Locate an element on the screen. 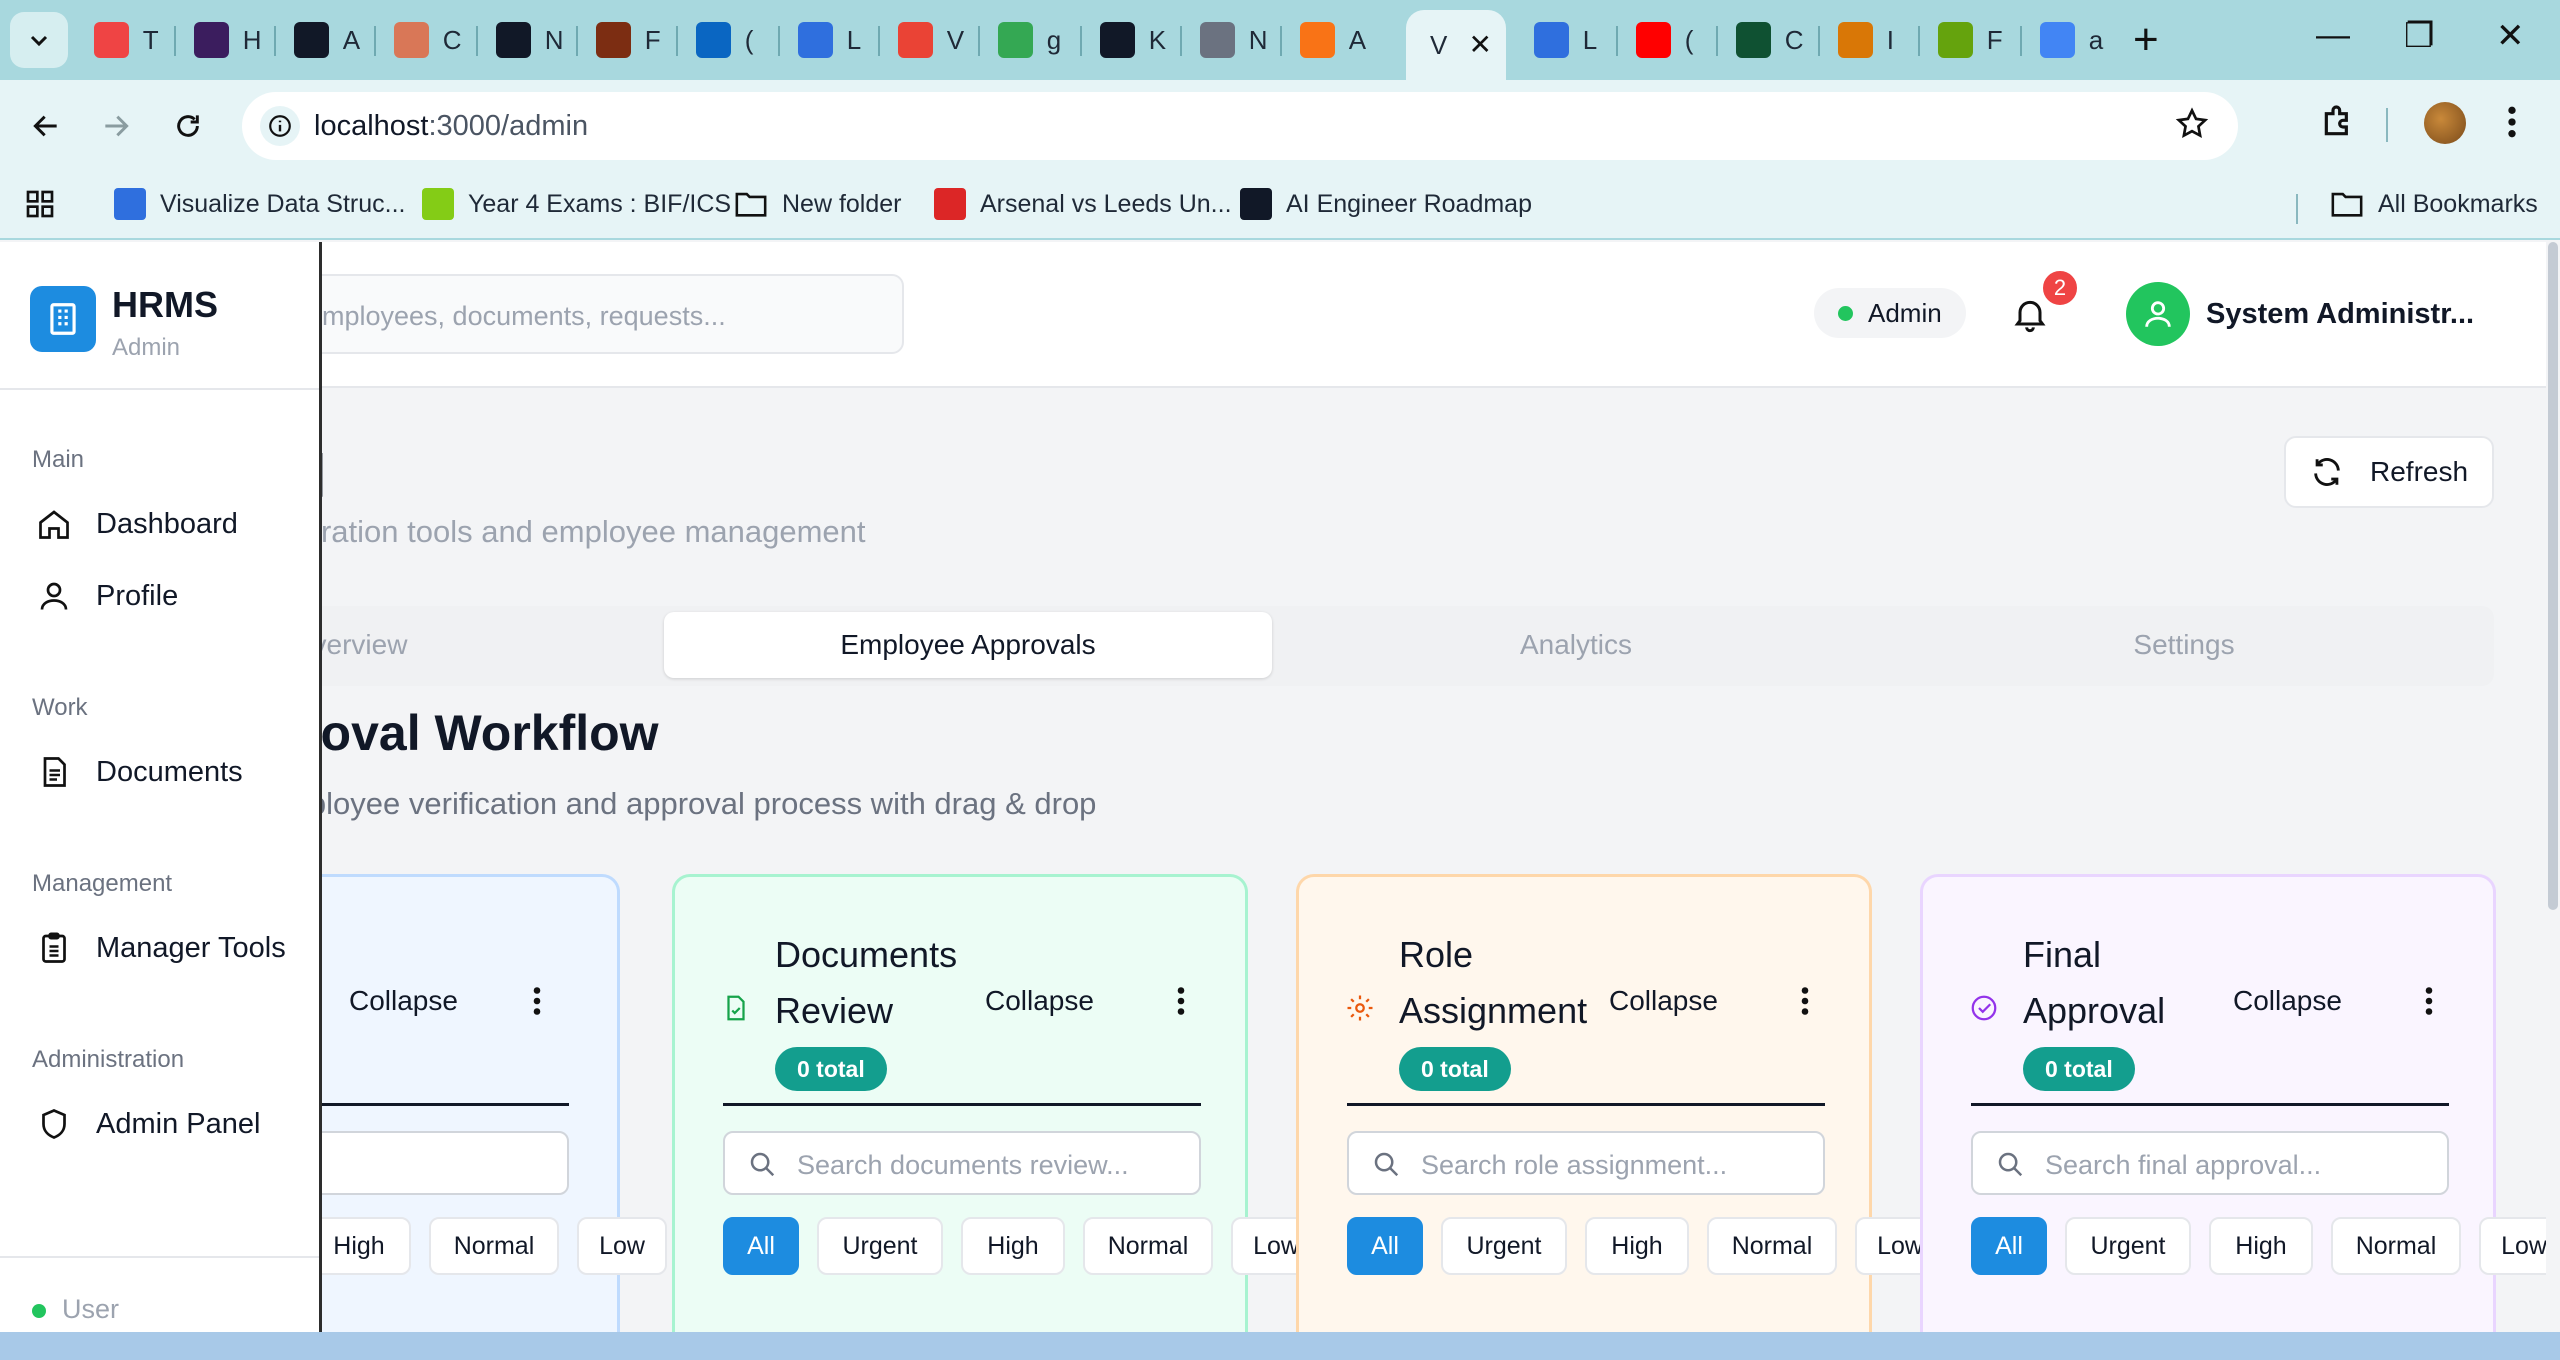 Image resolution: width=2560 pixels, height=1360 pixels. browser-tab: H is located at coordinates (218, 40).